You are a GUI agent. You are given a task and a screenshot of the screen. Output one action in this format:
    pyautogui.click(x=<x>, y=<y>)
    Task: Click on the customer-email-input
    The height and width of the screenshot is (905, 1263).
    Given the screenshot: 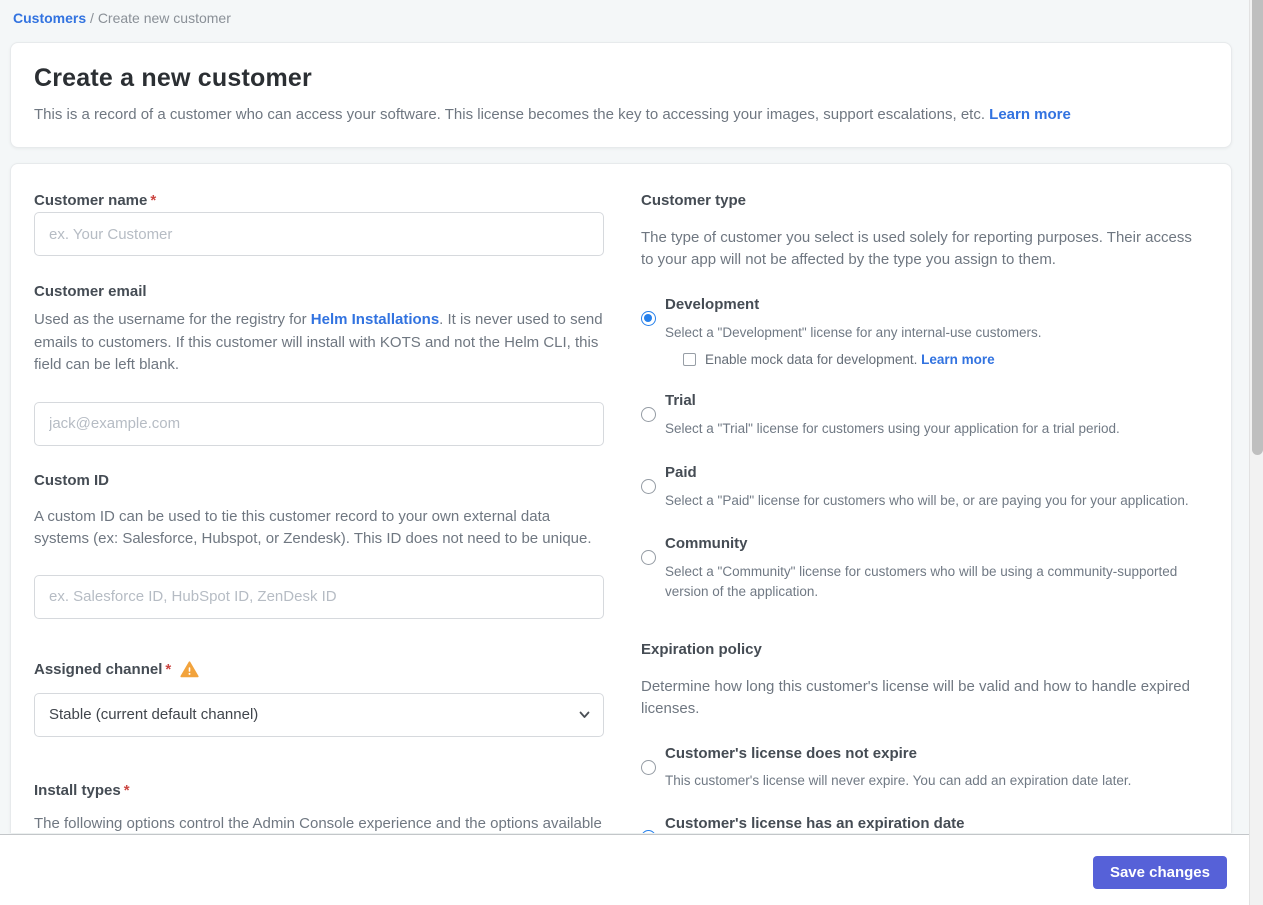 What is the action you would take?
    pyautogui.click(x=319, y=423)
    